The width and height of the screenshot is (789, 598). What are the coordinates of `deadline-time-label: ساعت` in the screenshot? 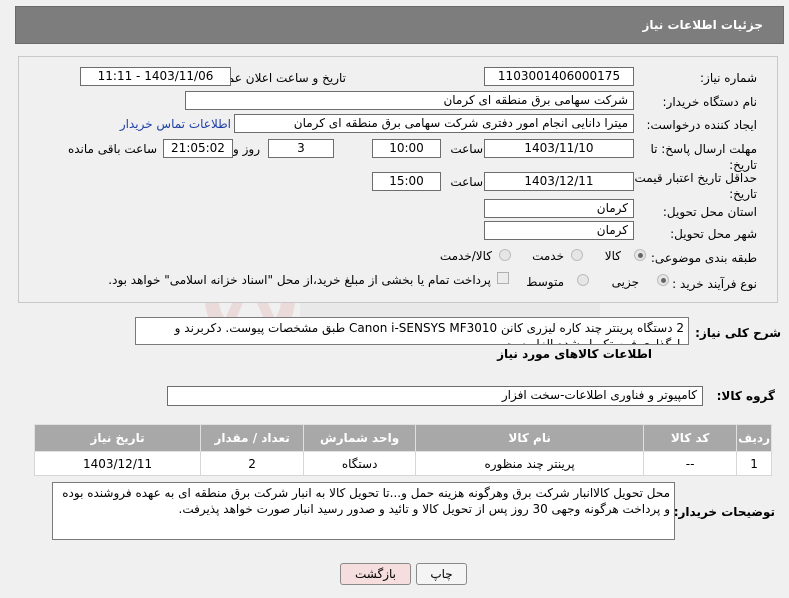 It's located at (466, 149).